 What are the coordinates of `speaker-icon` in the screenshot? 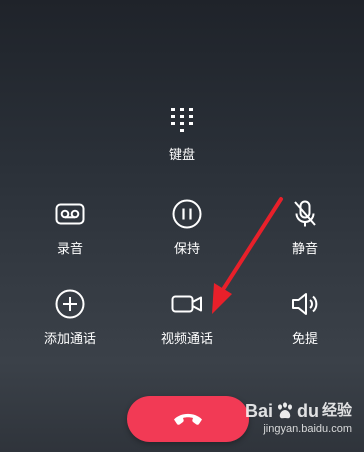 It's located at (305, 304).